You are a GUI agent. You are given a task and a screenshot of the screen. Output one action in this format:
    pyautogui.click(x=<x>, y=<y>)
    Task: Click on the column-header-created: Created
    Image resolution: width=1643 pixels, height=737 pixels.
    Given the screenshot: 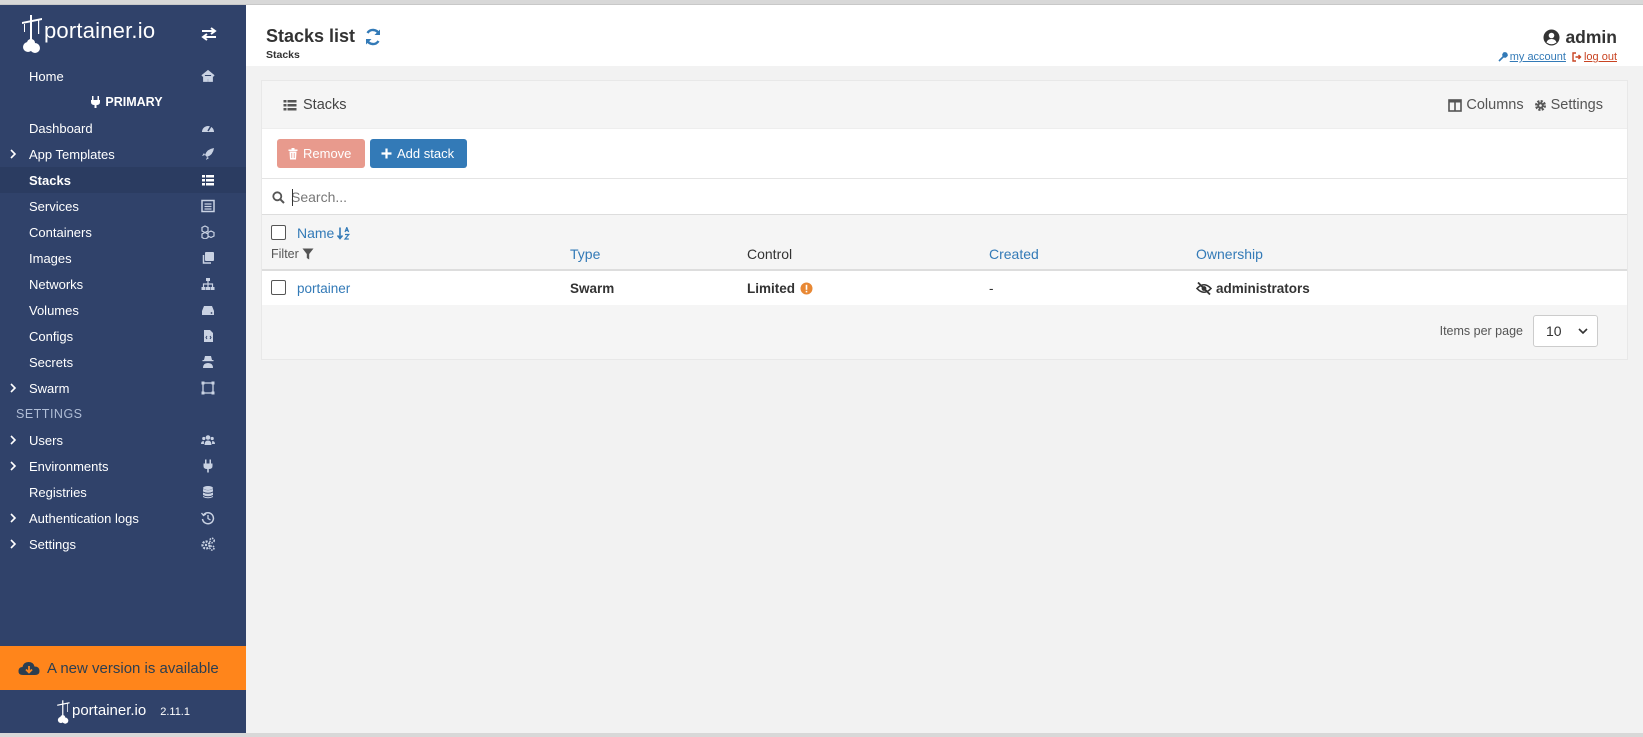 What is the action you would take?
    pyautogui.click(x=1014, y=254)
    